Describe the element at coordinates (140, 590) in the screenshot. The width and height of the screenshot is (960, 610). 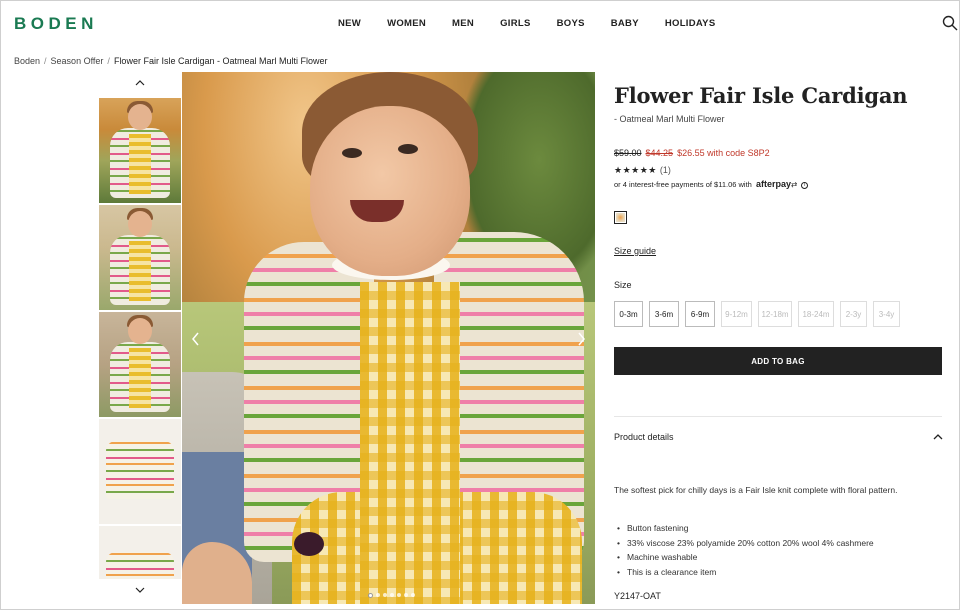
I see `thumbnail-scroll-down-icon` at that location.